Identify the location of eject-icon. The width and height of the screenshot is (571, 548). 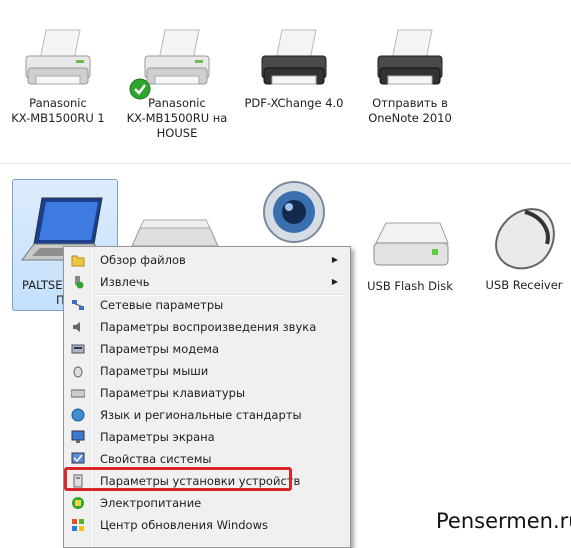
(79, 282).